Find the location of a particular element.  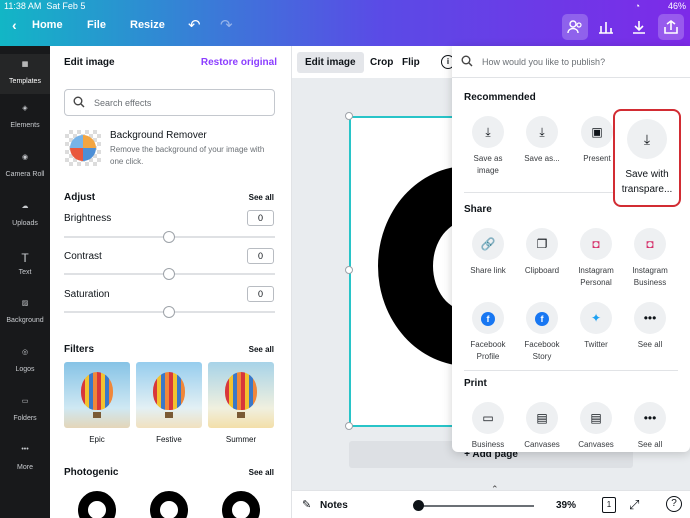

canvas-print-icon: ▤ is located at coordinates (542, 418).